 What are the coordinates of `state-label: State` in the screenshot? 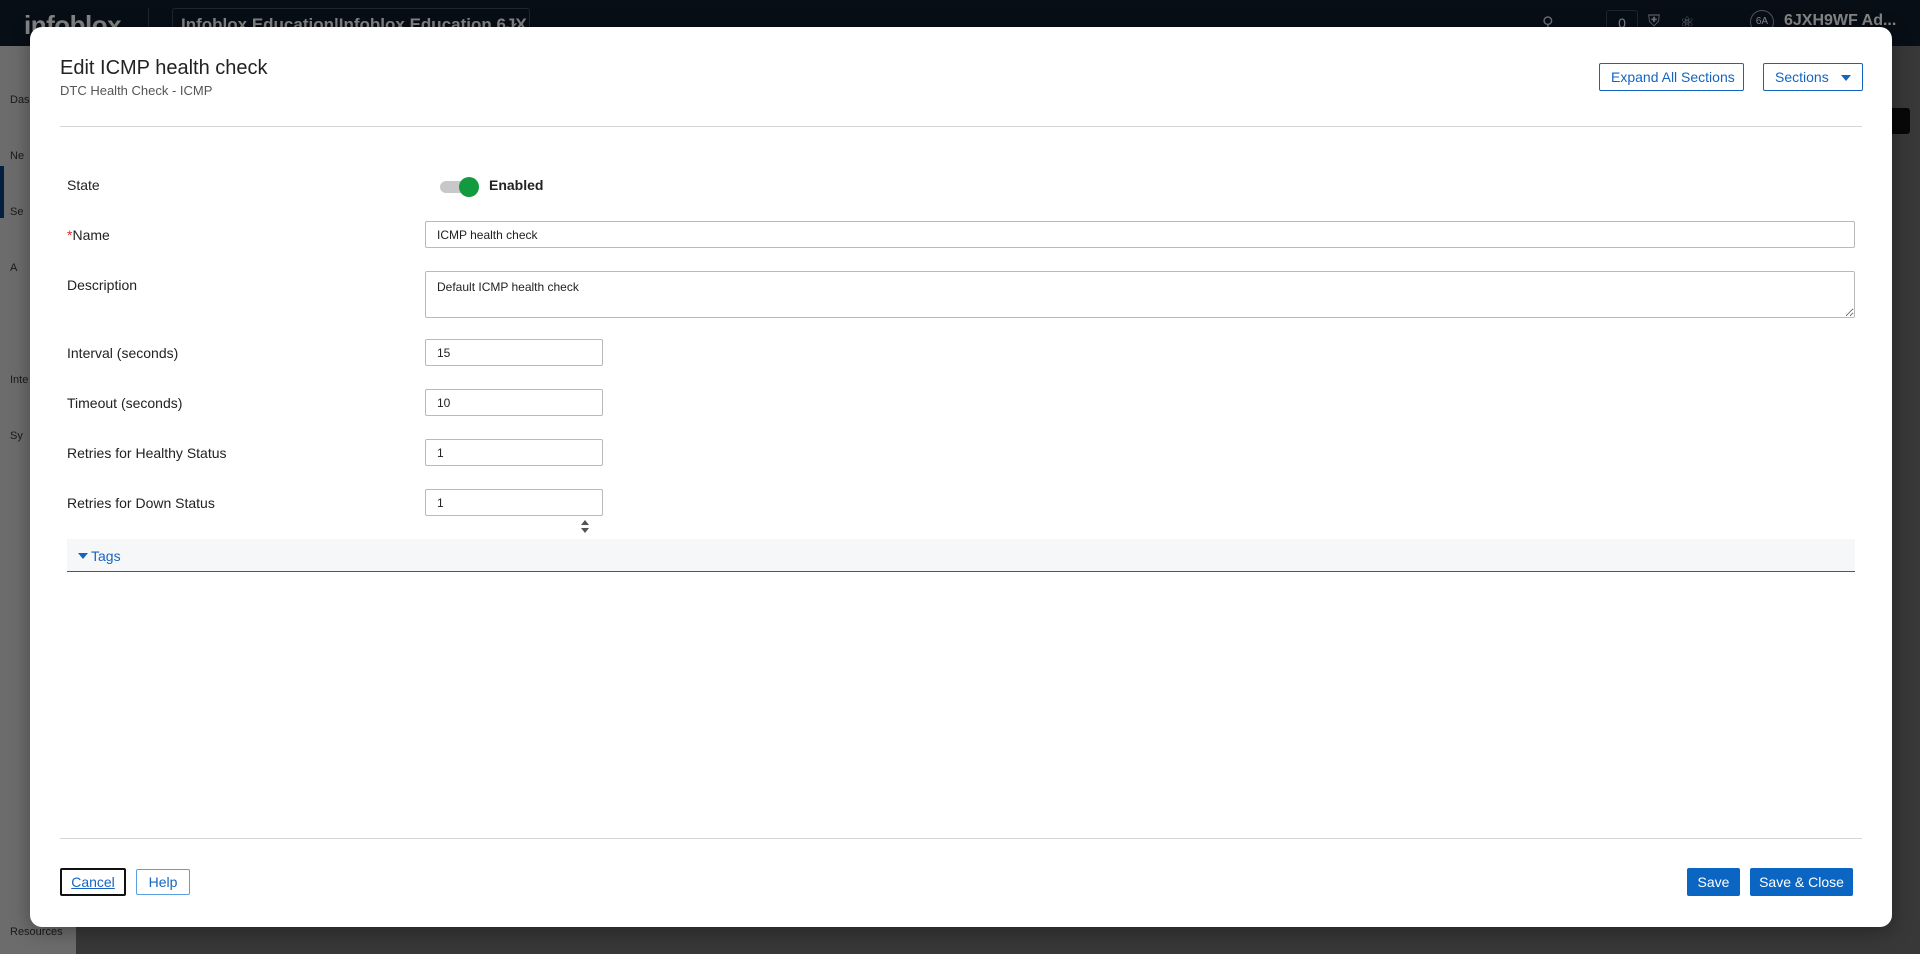 It's located at (83, 185).